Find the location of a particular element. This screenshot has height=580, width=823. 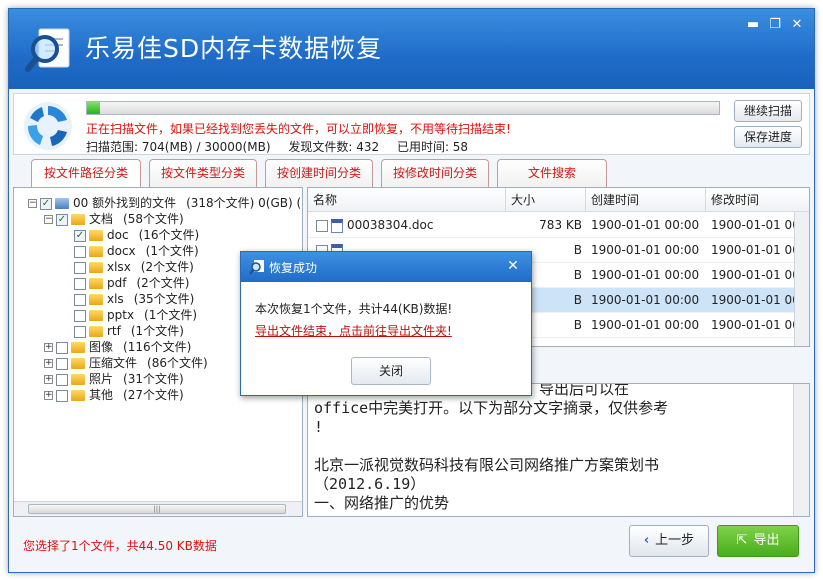

word-document-icon is located at coordinates (337, 225).